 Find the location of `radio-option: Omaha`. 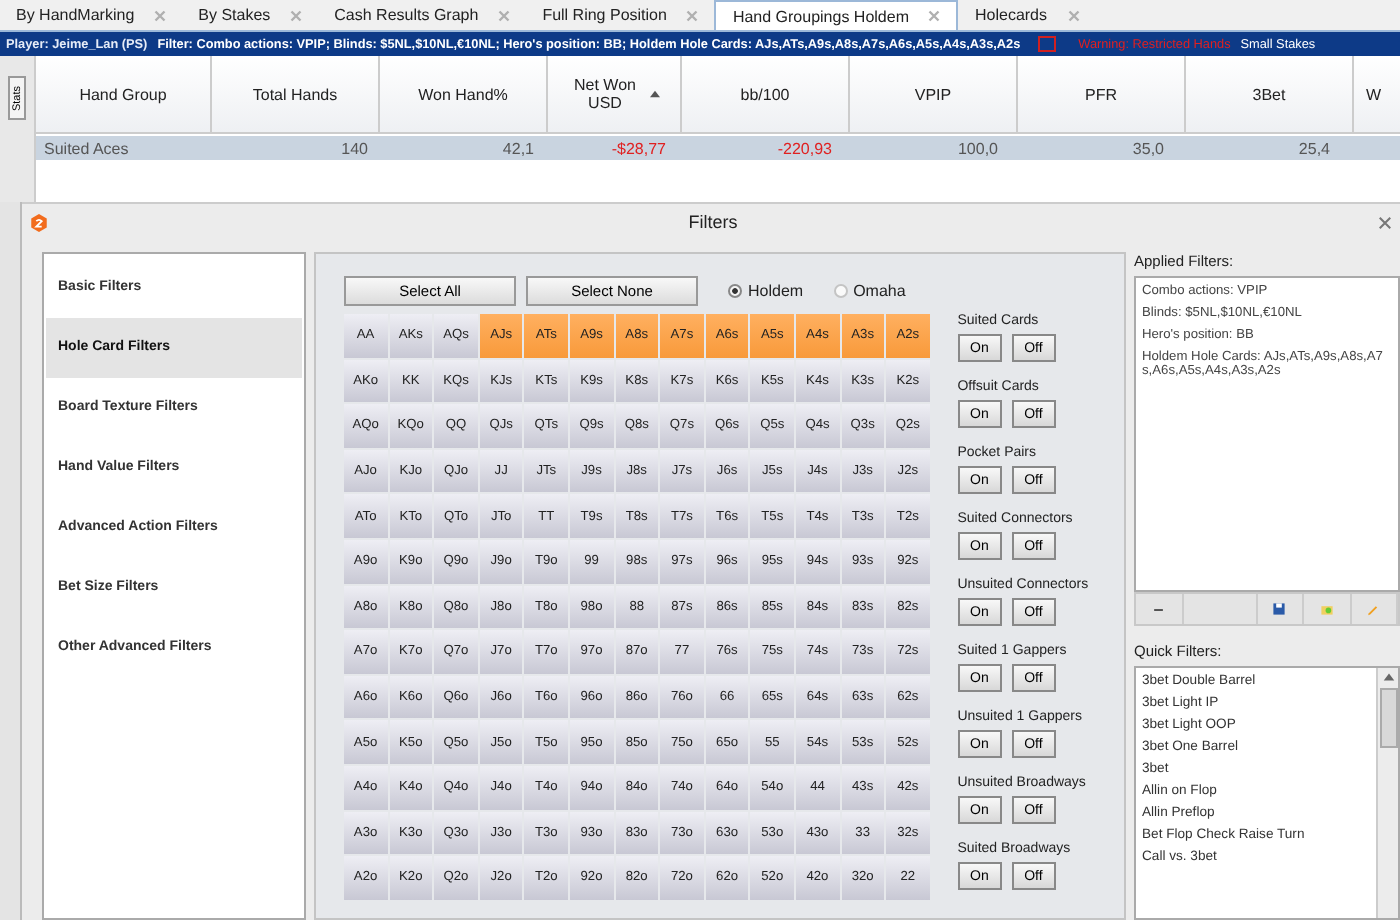

radio-option: Omaha is located at coordinates (869, 290).